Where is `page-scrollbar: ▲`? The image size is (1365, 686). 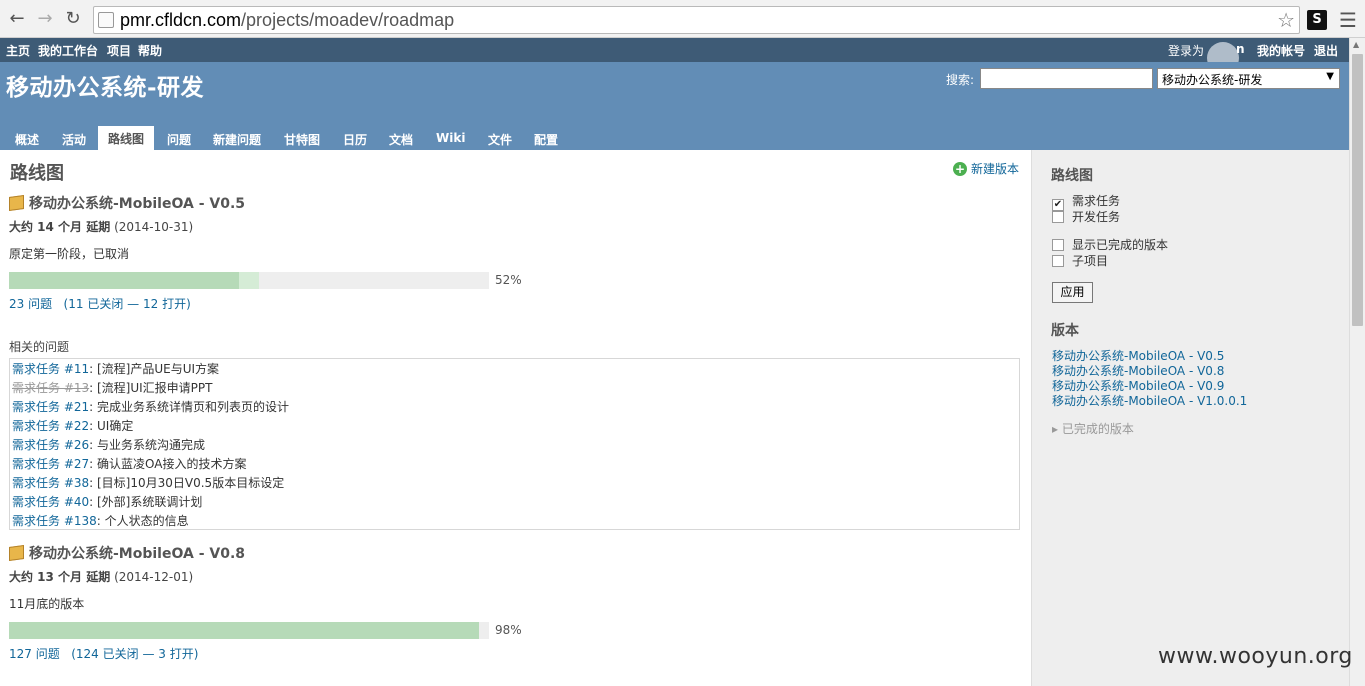
page-scrollbar: ▲ is located at coordinates (1357, 362).